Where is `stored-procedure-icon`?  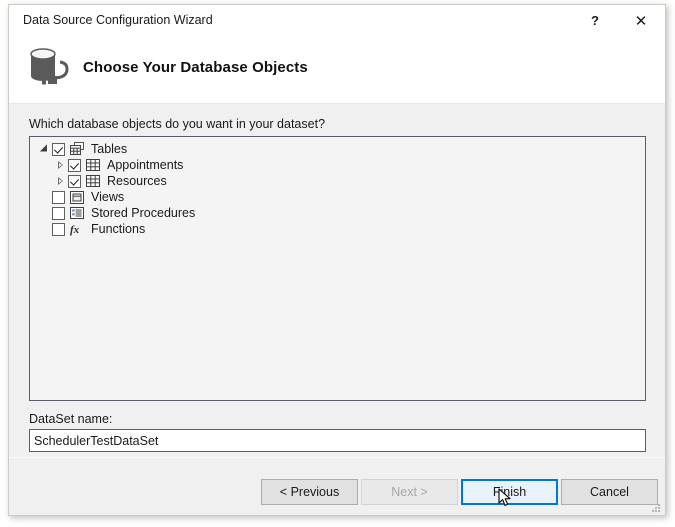
stored-procedure-icon is located at coordinates (77, 213).